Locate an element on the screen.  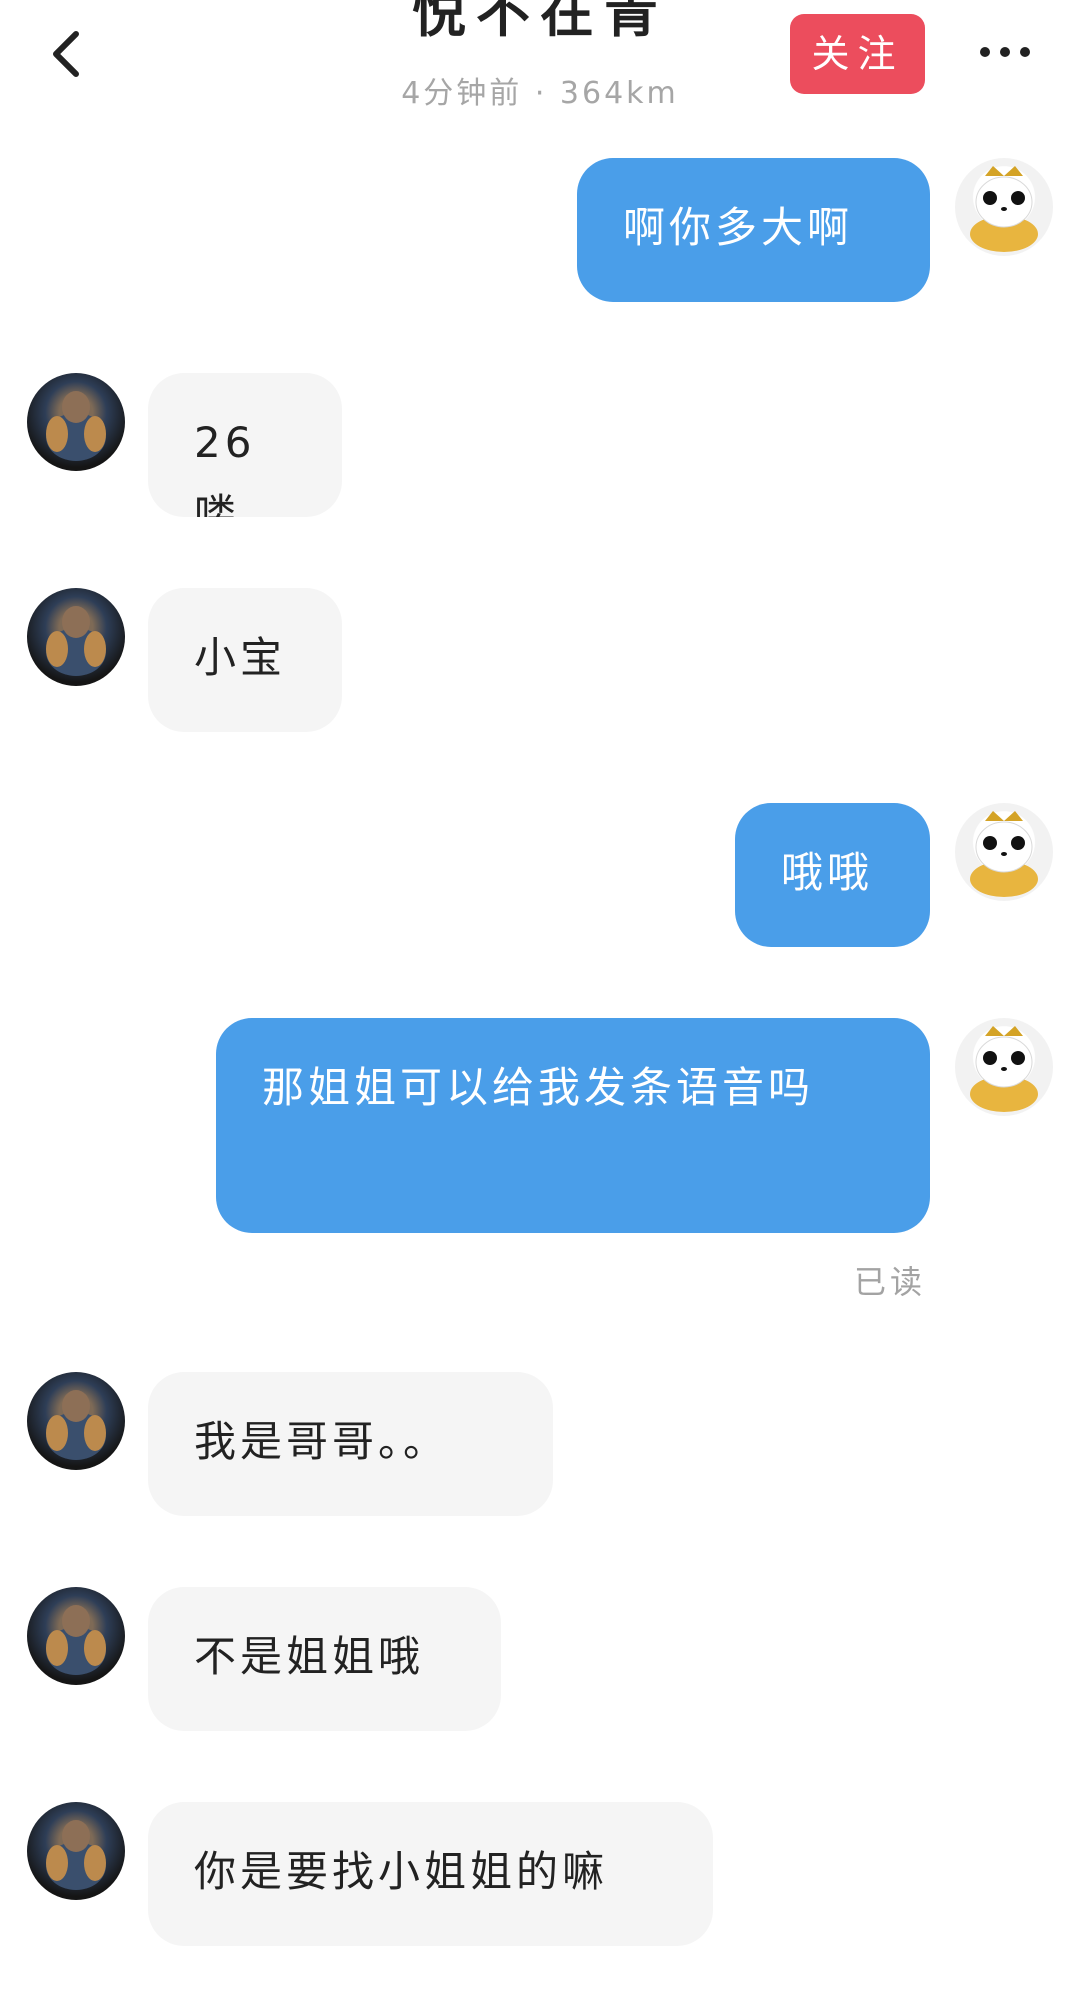
chat-header: 悦不在青 4分钟前 · 364km 关注 is located at coordinates (540, 65).